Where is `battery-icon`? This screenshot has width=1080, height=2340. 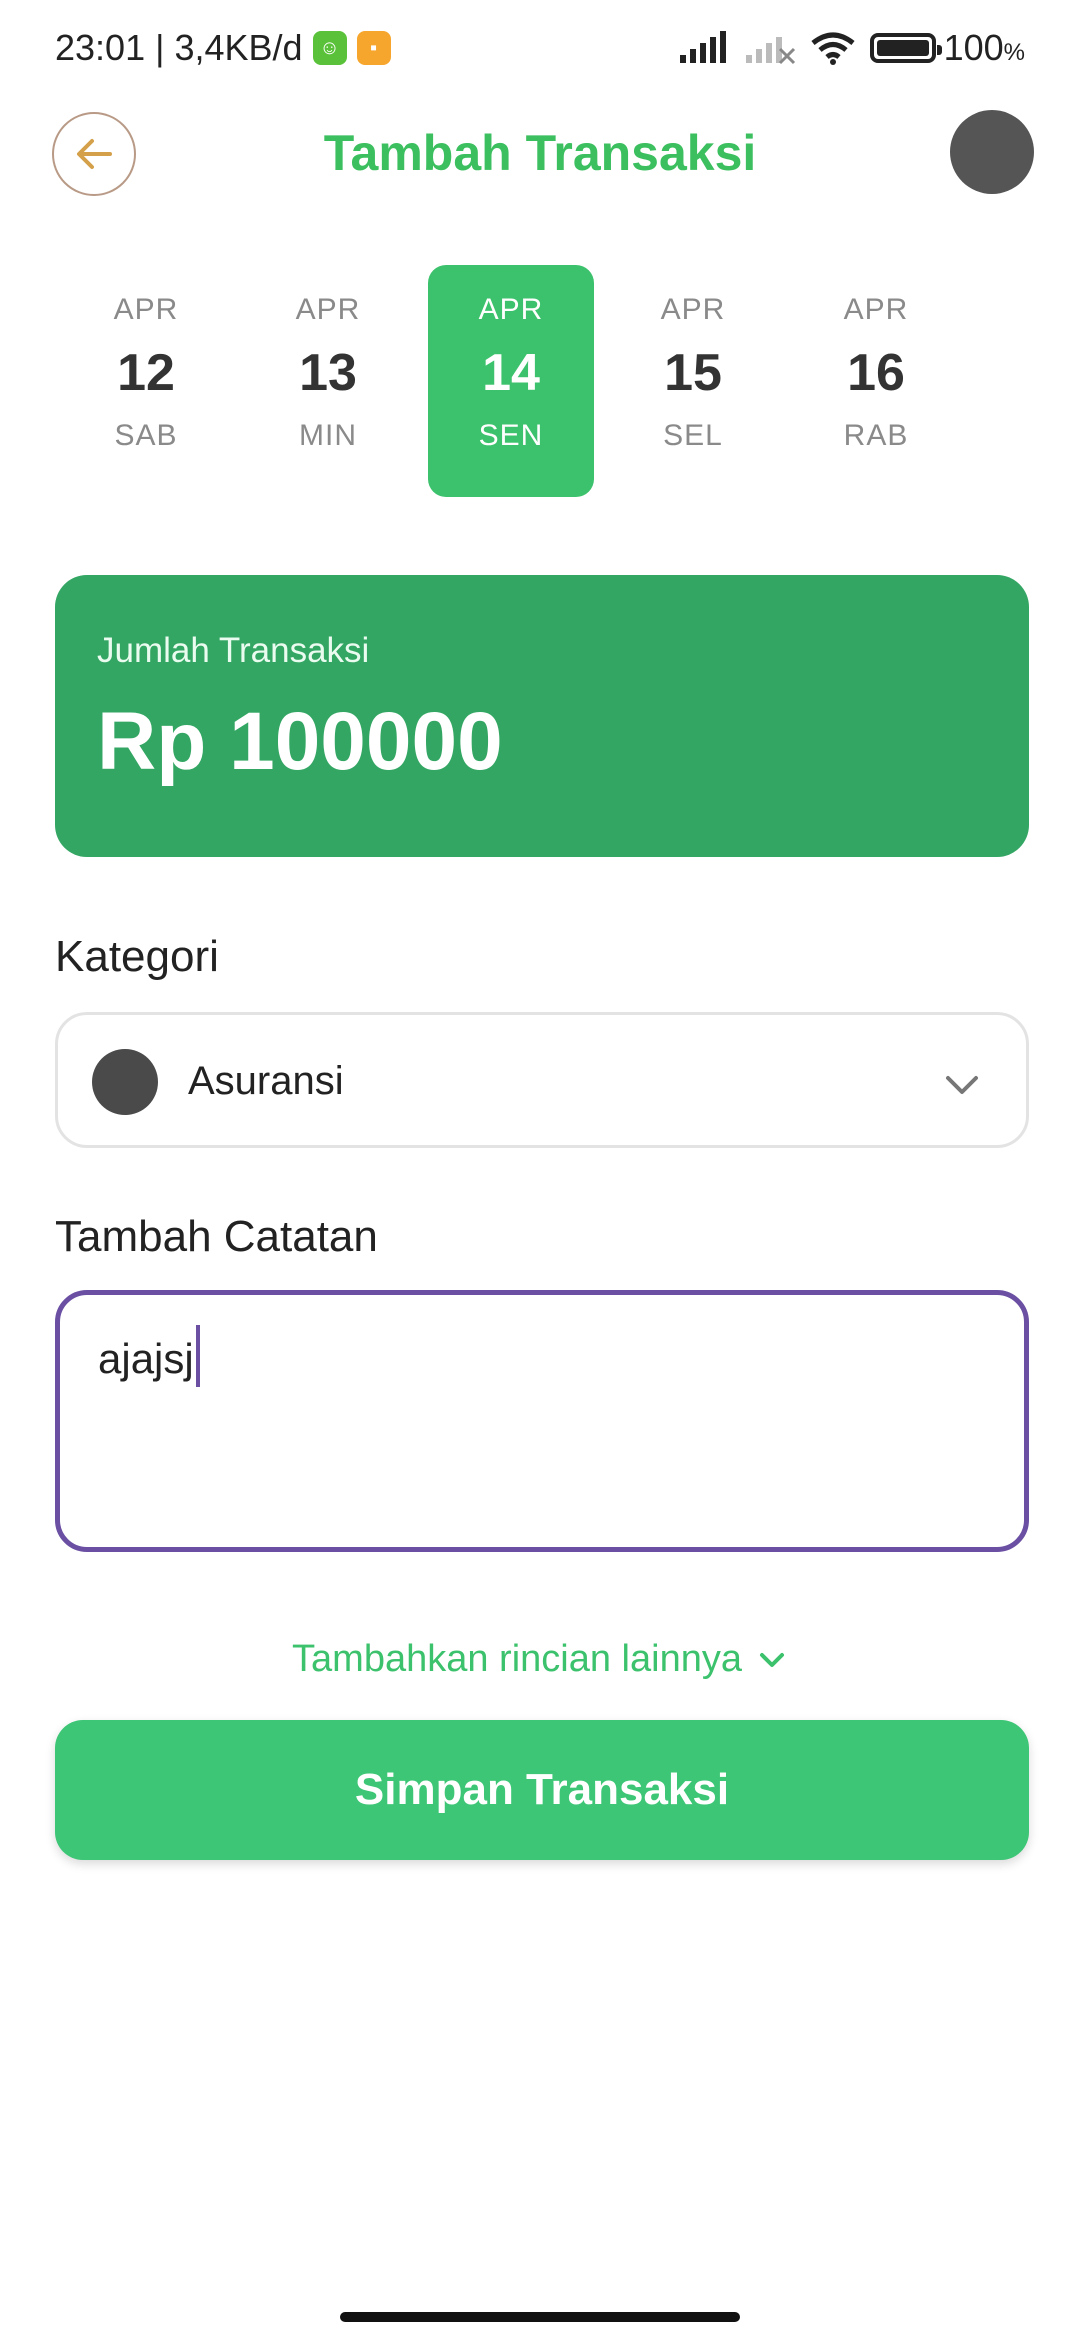 battery-icon is located at coordinates (905, 48).